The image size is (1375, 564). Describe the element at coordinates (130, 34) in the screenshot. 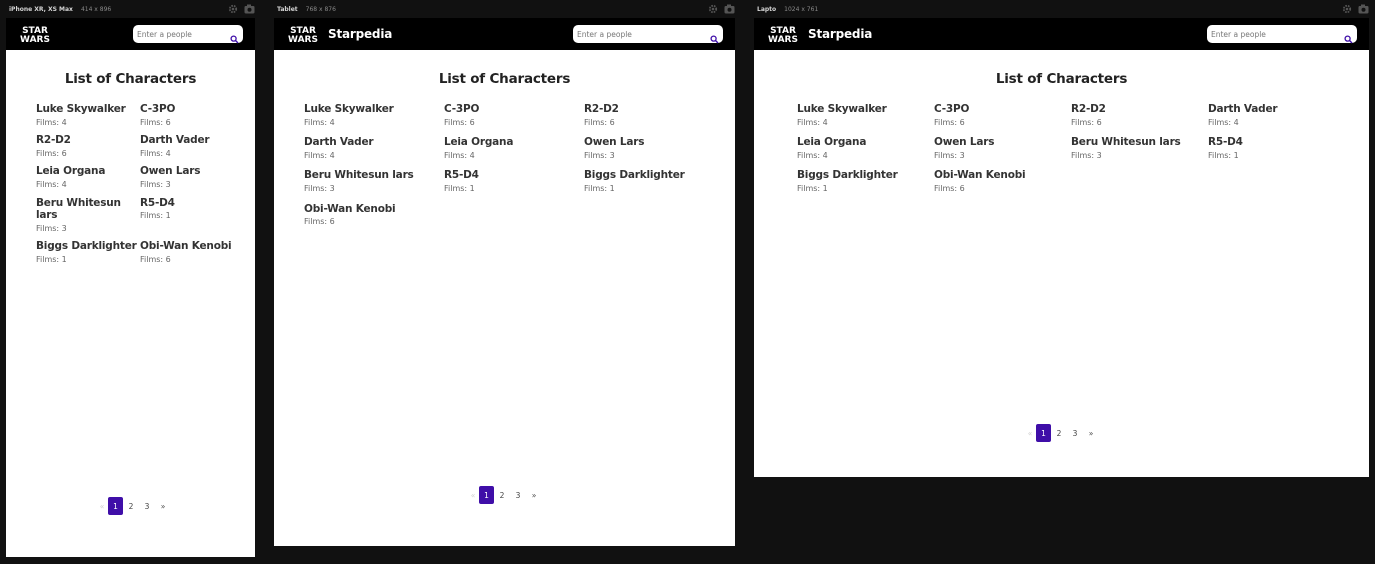

I see `app-header: STAR WARS` at that location.